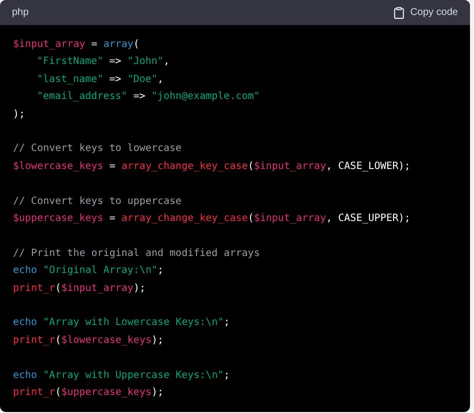  What do you see at coordinates (76, 45) in the screenshot?
I see `code-line: $input_array = array(` at bounding box center [76, 45].